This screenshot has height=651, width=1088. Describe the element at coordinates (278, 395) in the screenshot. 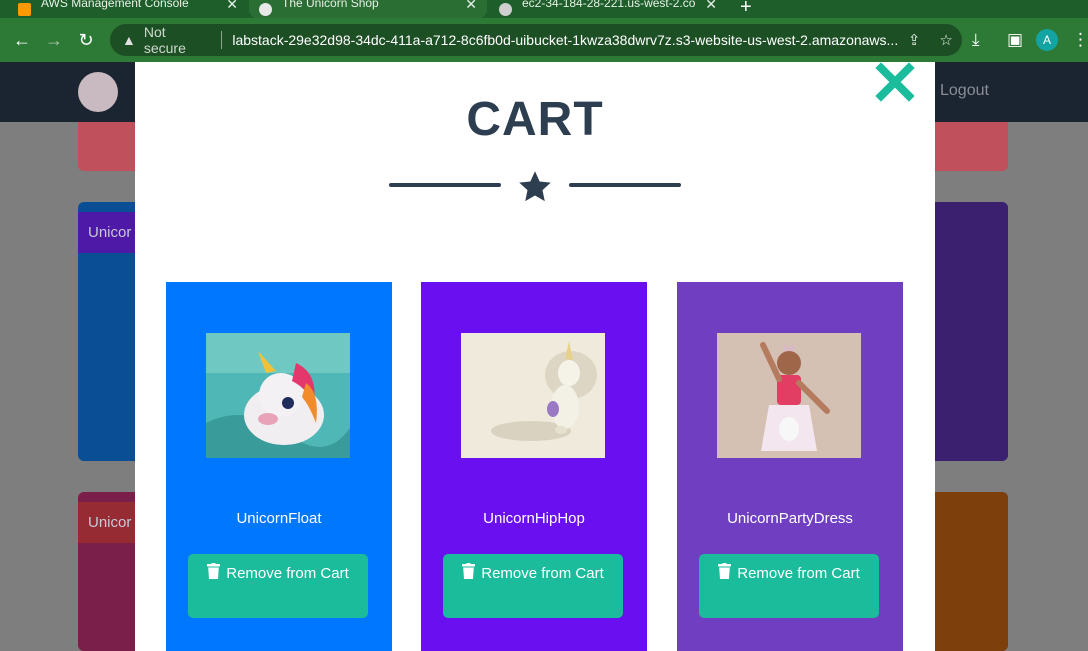

I see `product-image-unicorn-float` at that location.